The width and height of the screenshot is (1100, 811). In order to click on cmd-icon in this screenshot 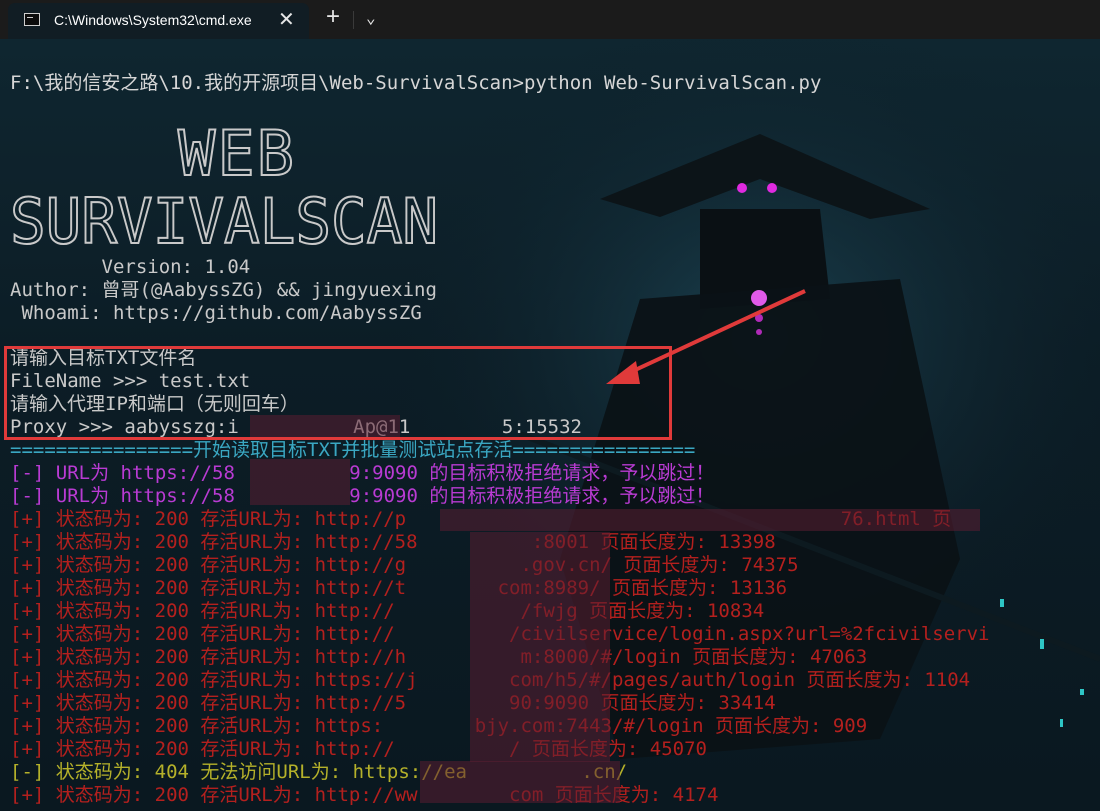, I will do `click(32, 19)`.